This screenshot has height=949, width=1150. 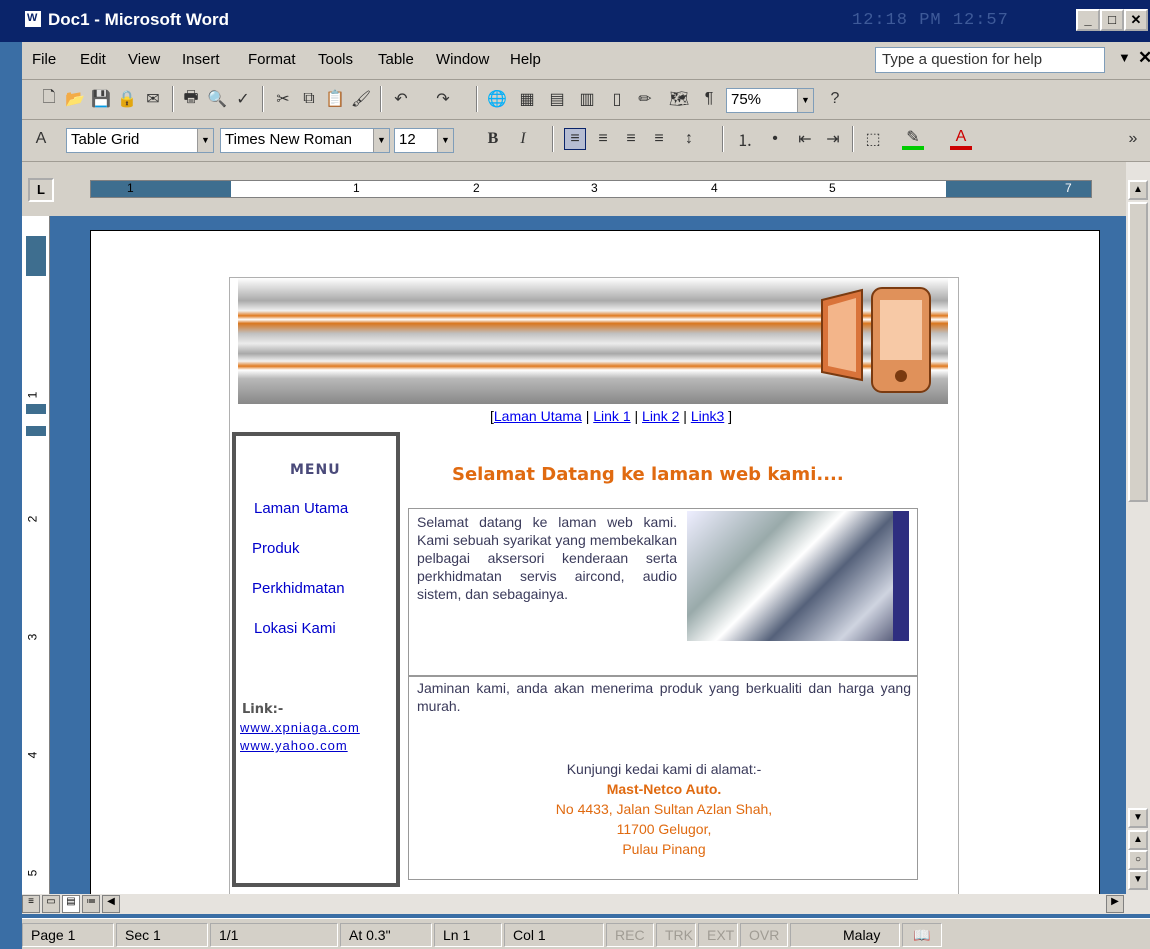 I want to click on external-link: www.yahoo.com, so click(x=294, y=745).